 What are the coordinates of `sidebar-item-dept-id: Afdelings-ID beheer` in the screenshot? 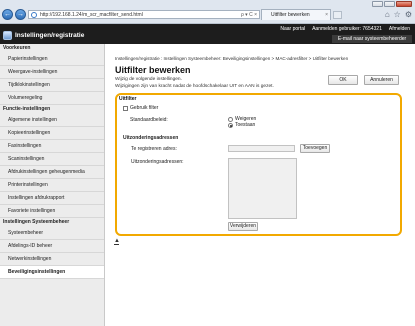 It's located at (52, 246).